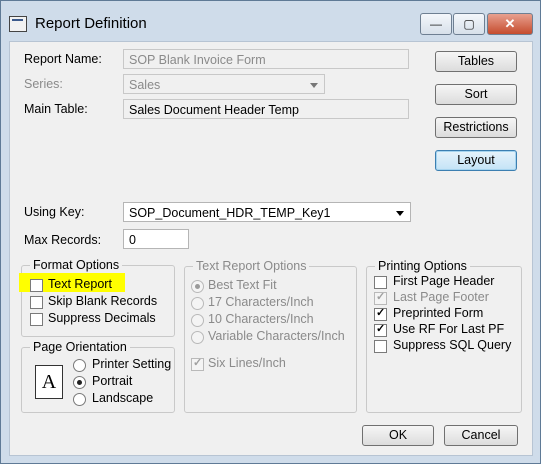 This screenshot has width=541, height=464. Describe the element at coordinates (398, 435) in the screenshot. I see `ok-button: OK` at that location.